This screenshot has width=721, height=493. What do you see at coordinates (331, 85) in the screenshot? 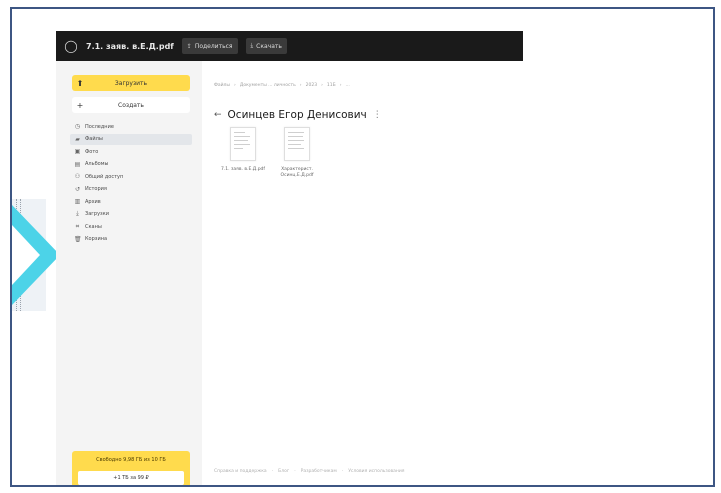
I see `breadcrumb-item: 11Б` at bounding box center [331, 85].